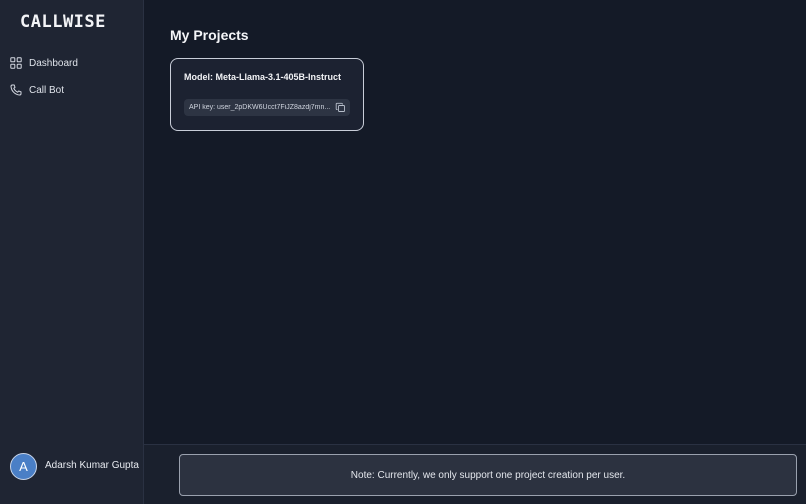  I want to click on sidebar-item-dashboard: Dashboard, so click(72, 63).